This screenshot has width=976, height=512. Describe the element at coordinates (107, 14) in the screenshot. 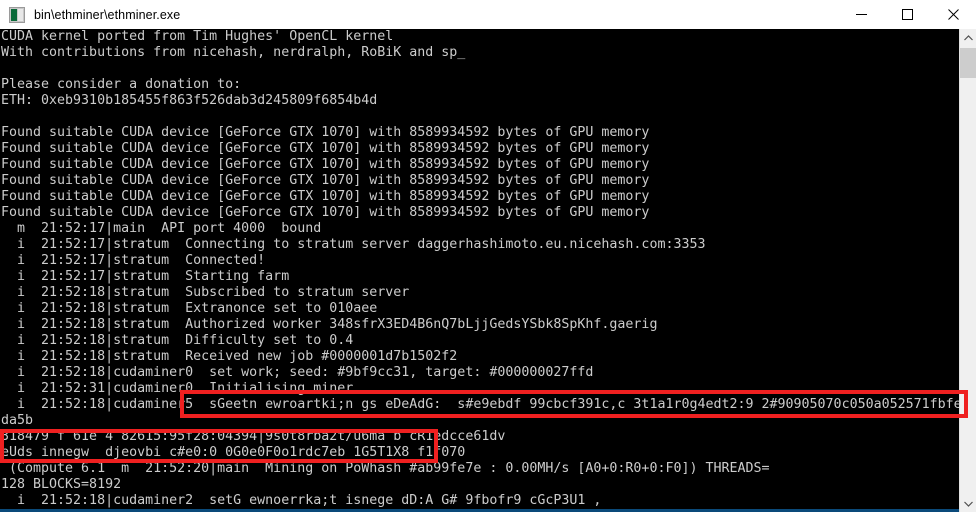

I see `window-title: bin\ethminer\ethminer.exe` at that location.